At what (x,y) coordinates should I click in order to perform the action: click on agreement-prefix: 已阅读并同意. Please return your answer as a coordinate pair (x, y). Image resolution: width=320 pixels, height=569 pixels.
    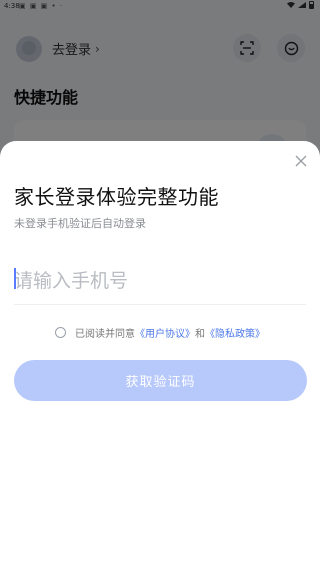
    Looking at the image, I should click on (105, 334).